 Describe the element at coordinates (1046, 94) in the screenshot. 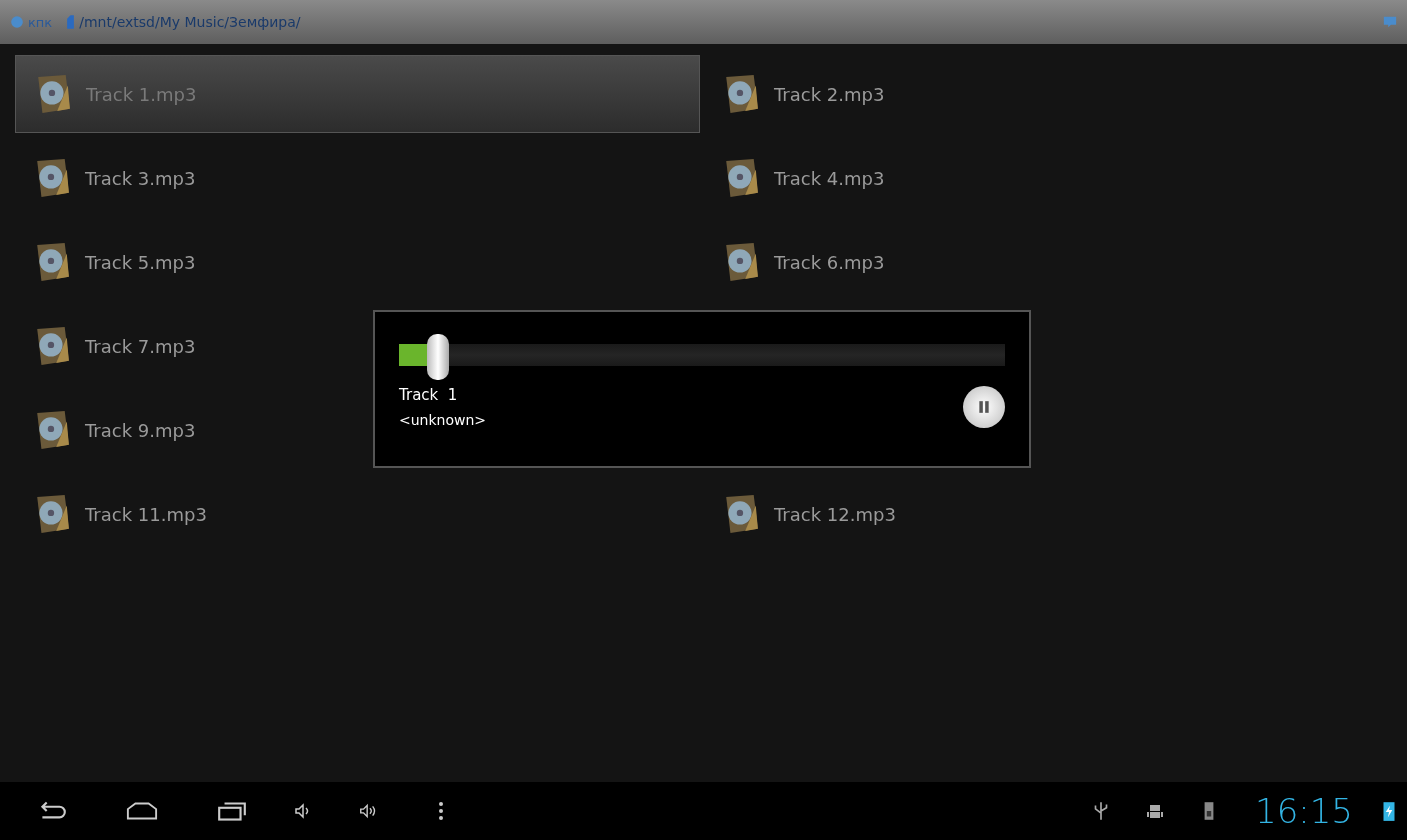

I see `file-item: Track 2.mp3` at that location.